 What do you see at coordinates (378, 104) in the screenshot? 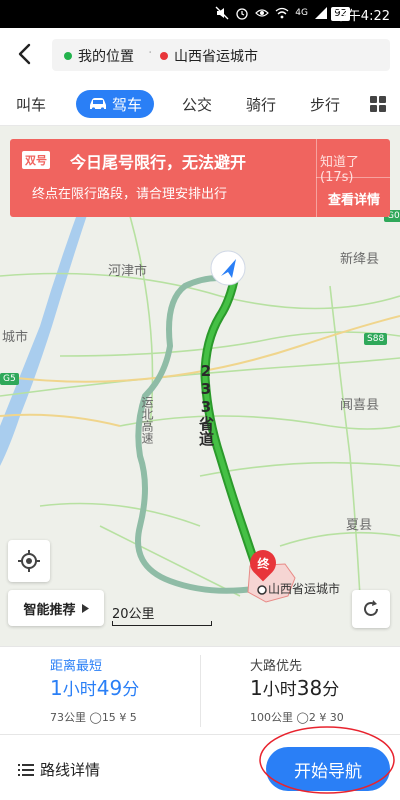
I see `more-modes-grid-icon` at bounding box center [378, 104].